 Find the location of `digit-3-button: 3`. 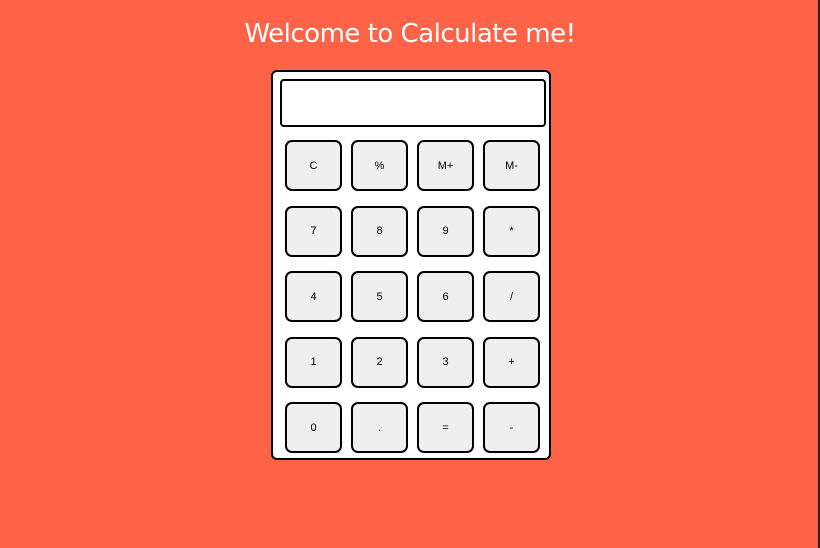

digit-3-button: 3 is located at coordinates (445, 362).